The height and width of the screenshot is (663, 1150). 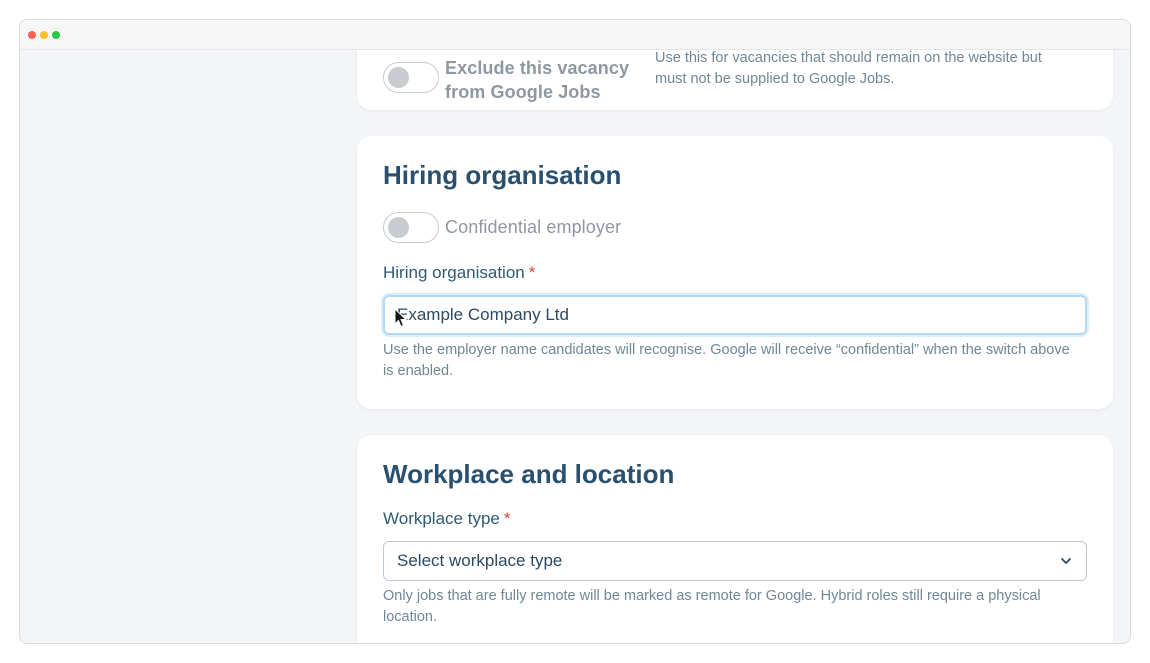 I want to click on workplace-type-label: Workplace type *, so click(x=446, y=519).